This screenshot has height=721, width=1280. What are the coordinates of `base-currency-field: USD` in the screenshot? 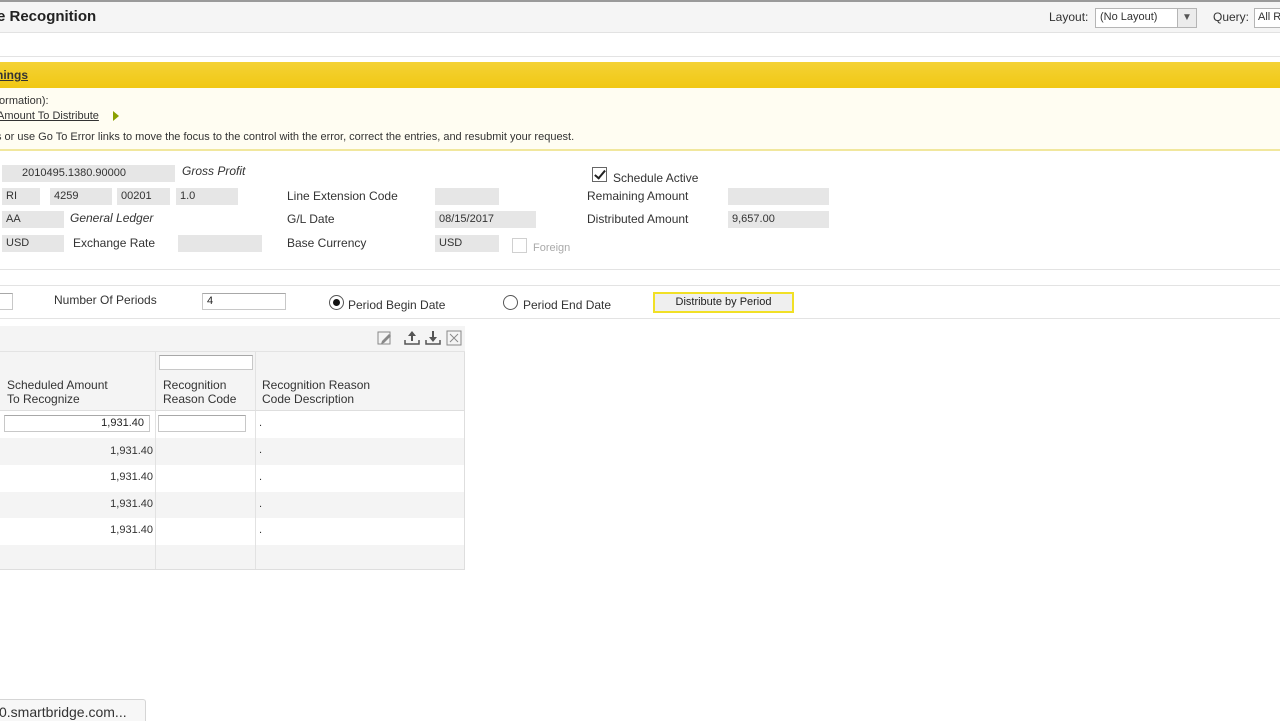 It's located at (467, 243).